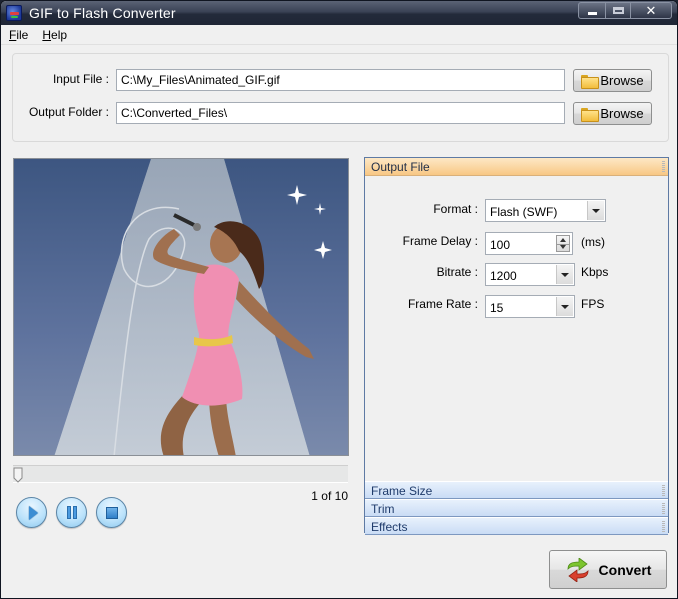 The image size is (678, 599). Describe the element at coordinates (593, 304) in the screenshot. I see `frame-rate-unit: FPS` at that location.